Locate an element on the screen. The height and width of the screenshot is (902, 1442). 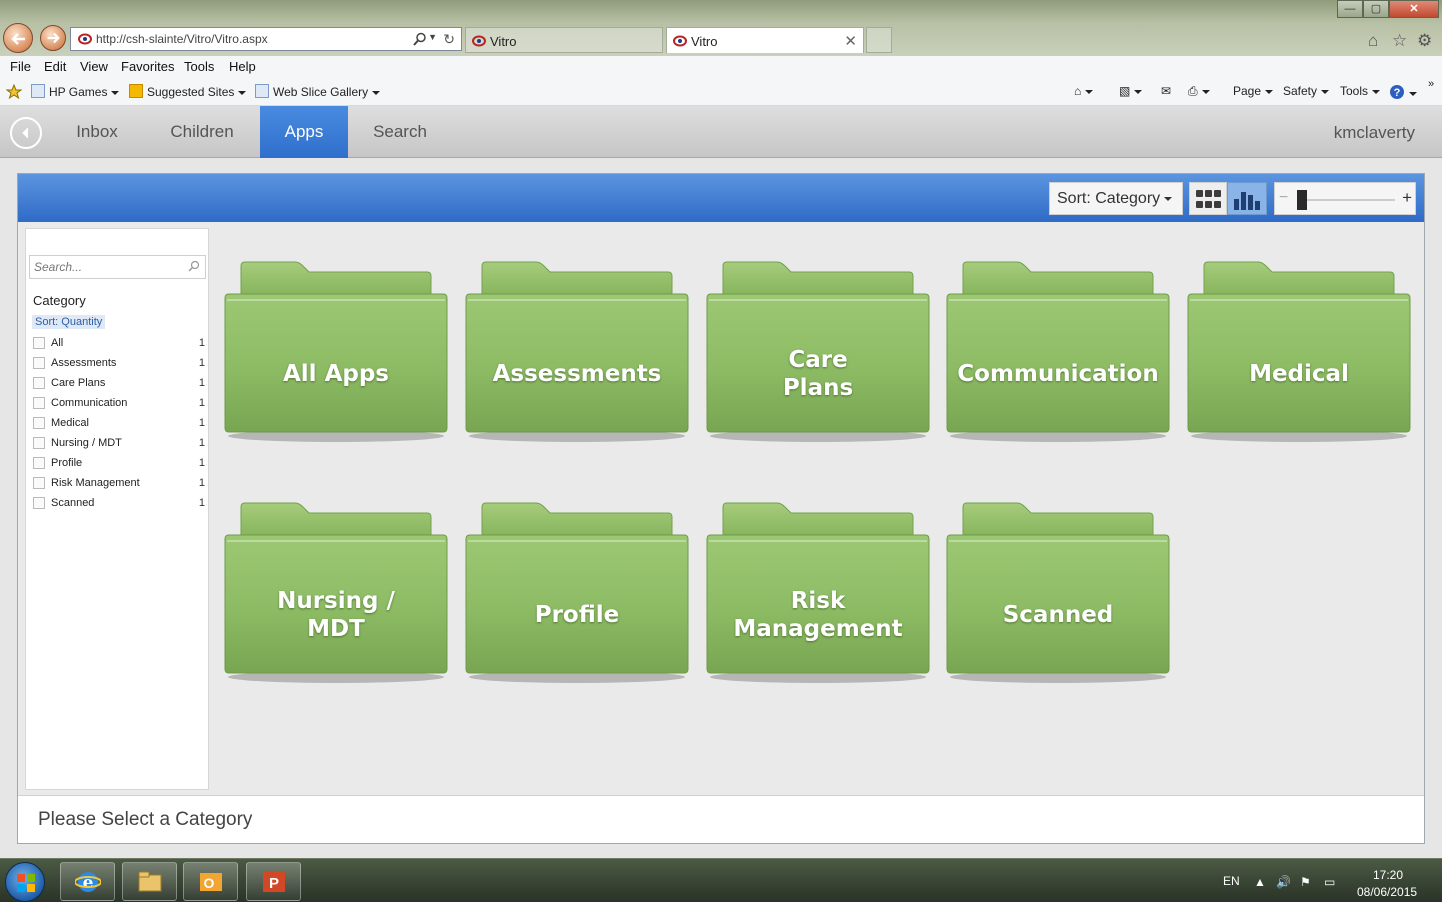
category-row: All 1 is located at coordinates (119, 345).